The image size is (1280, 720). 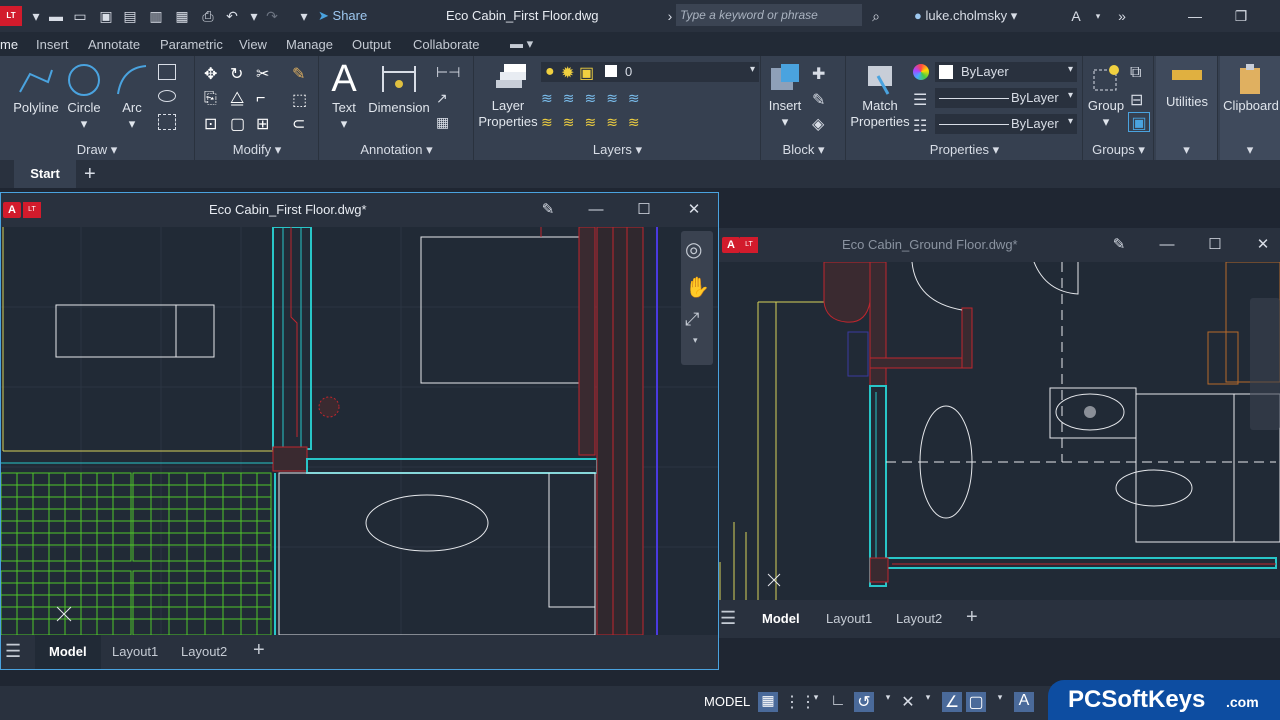 I want to click on color-dropdown: ByLayer ▾, so click(x=1006, y=72).